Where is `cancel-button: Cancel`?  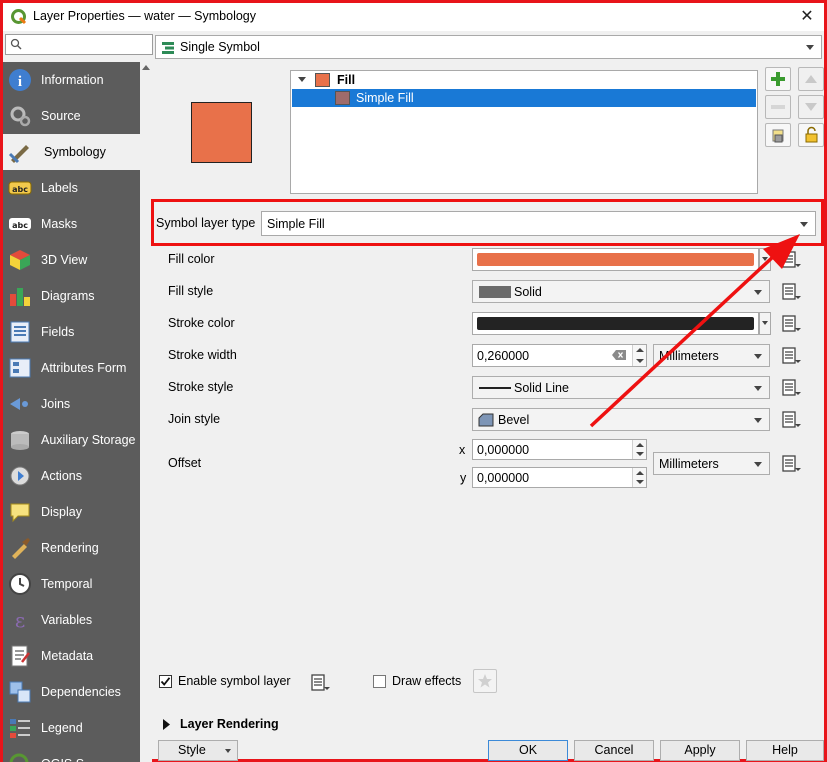
cancel-button: Cancel is located at coordinates (614, 750).